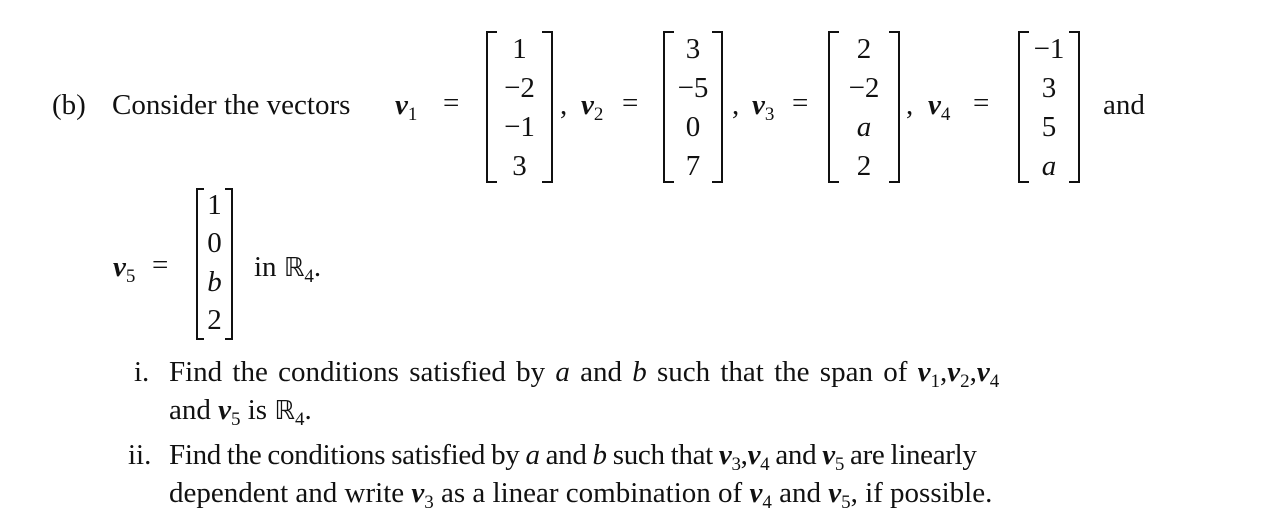  I want to click on part-label: (b), so click(69, 105).